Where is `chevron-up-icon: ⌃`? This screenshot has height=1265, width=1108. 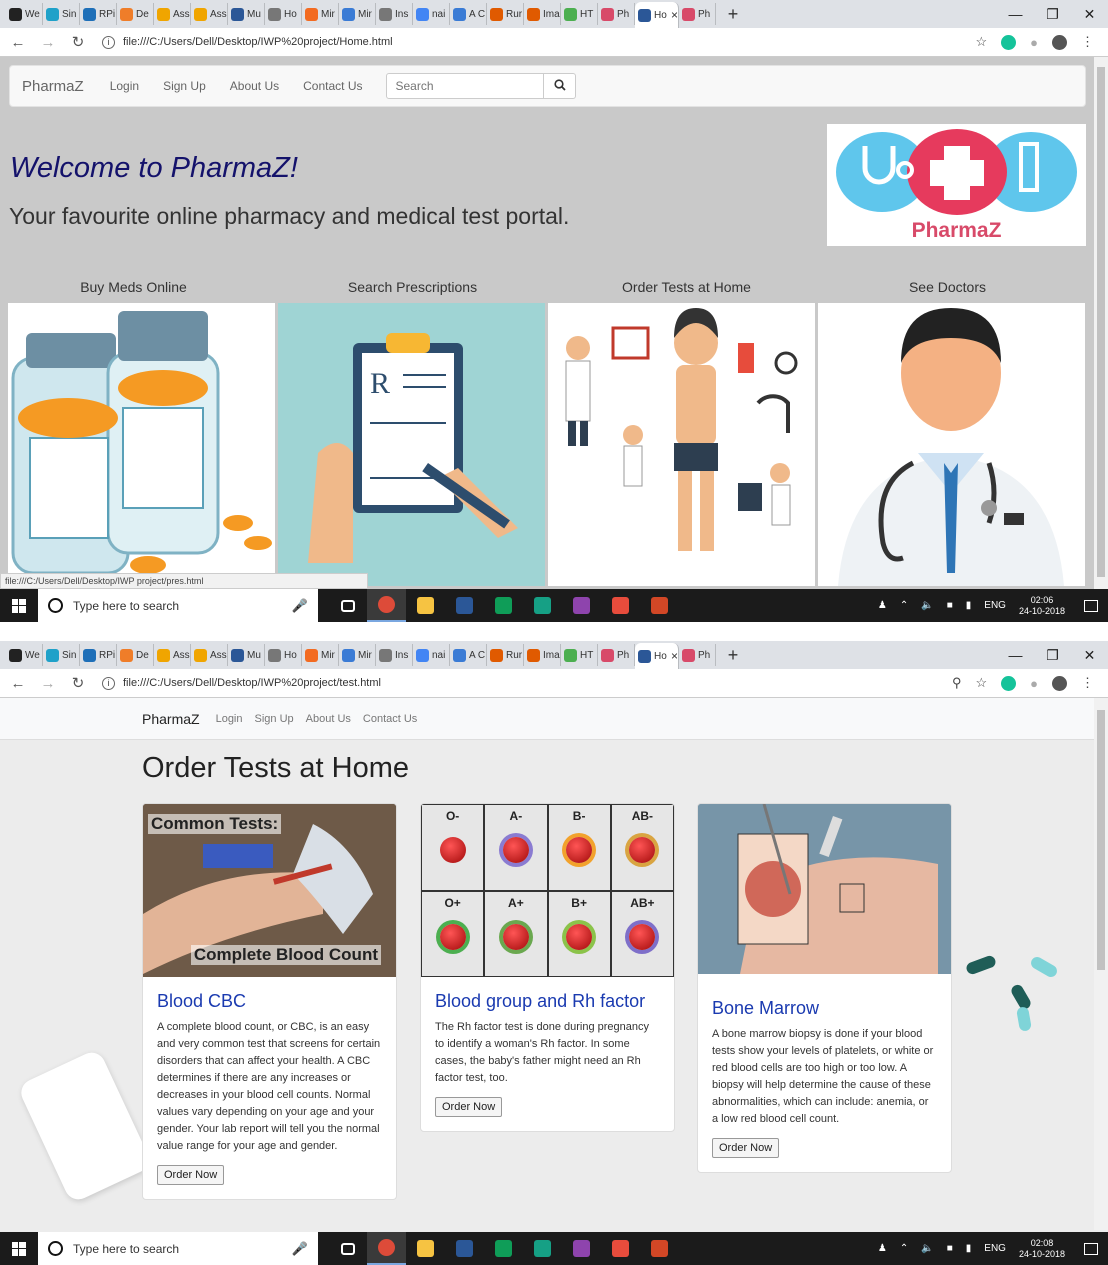
chevron-up-icon: ⌃ is located at coordinates (904, 605).